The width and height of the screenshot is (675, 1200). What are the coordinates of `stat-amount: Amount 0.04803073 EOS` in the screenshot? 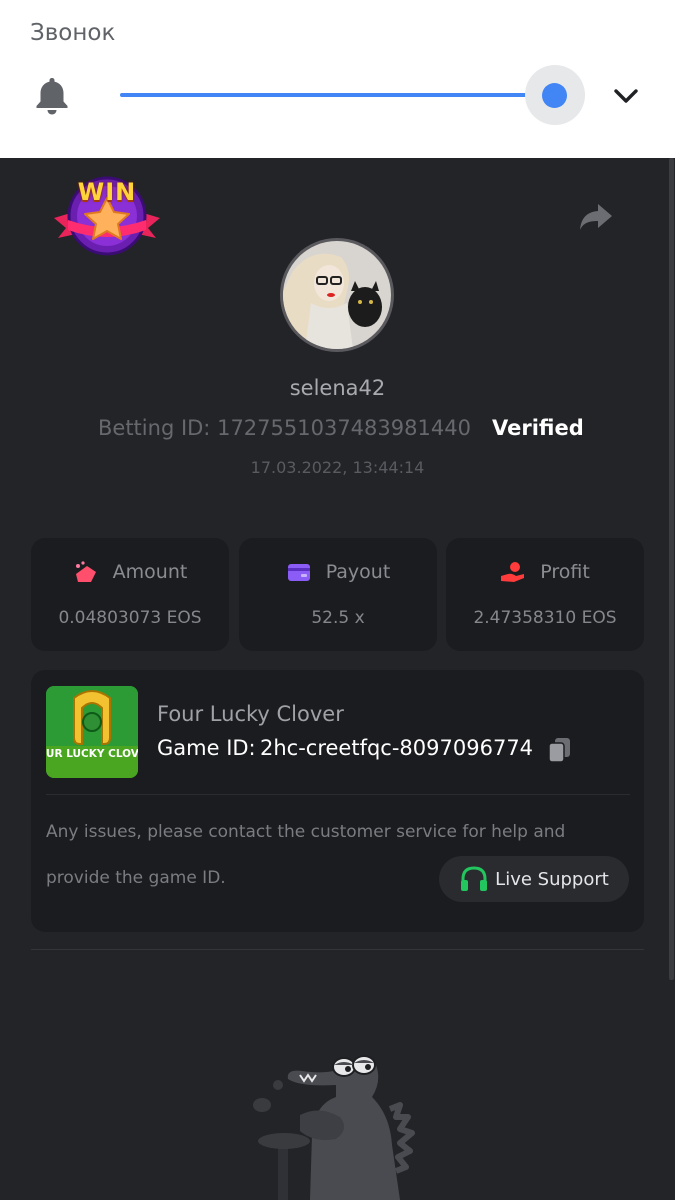 It's located at (130, 594).